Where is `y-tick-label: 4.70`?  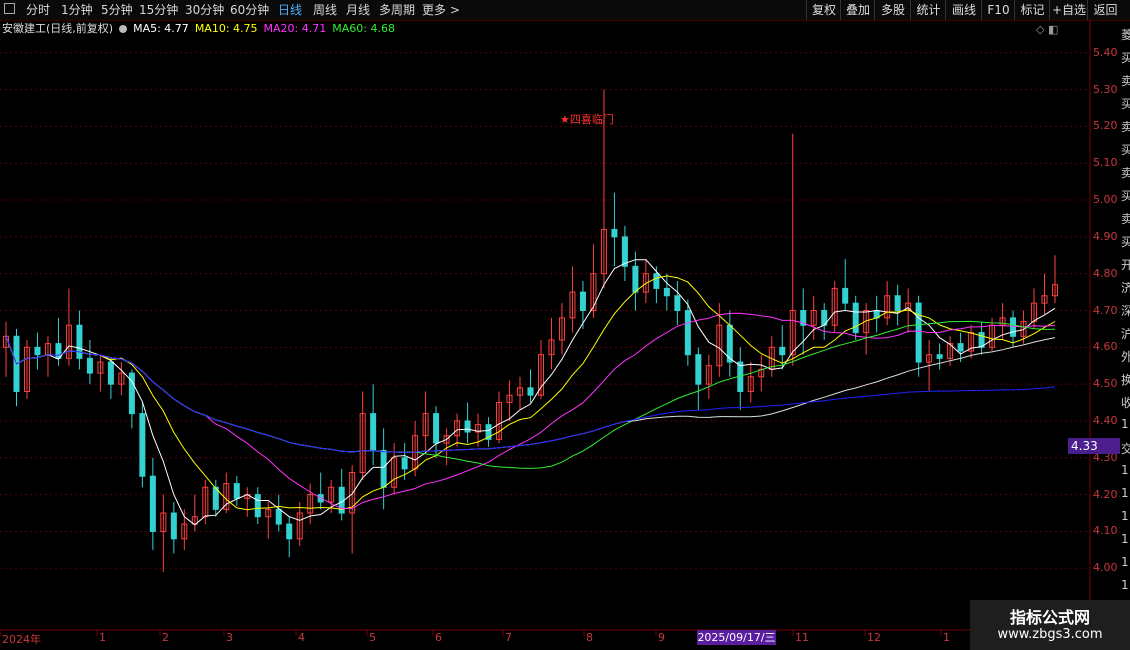
y-tick-label: 4.70 is located at coordinates (1105, 310).